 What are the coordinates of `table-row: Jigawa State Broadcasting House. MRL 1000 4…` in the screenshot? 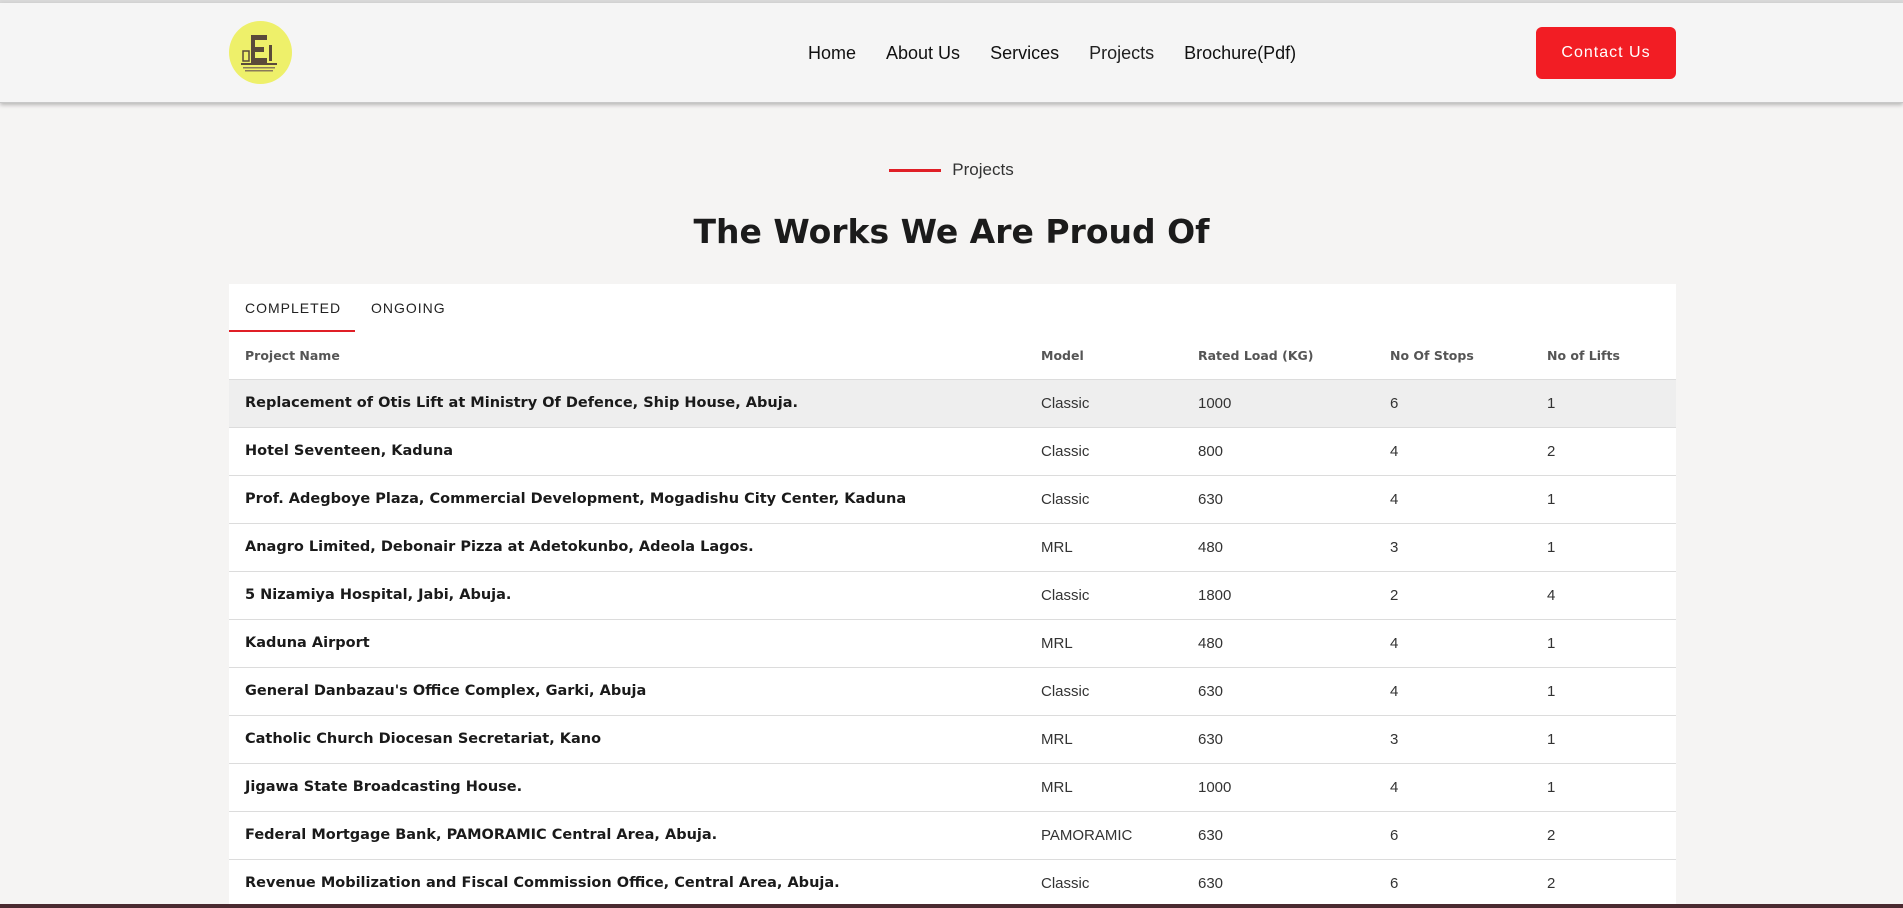 It's located at (952, 788).